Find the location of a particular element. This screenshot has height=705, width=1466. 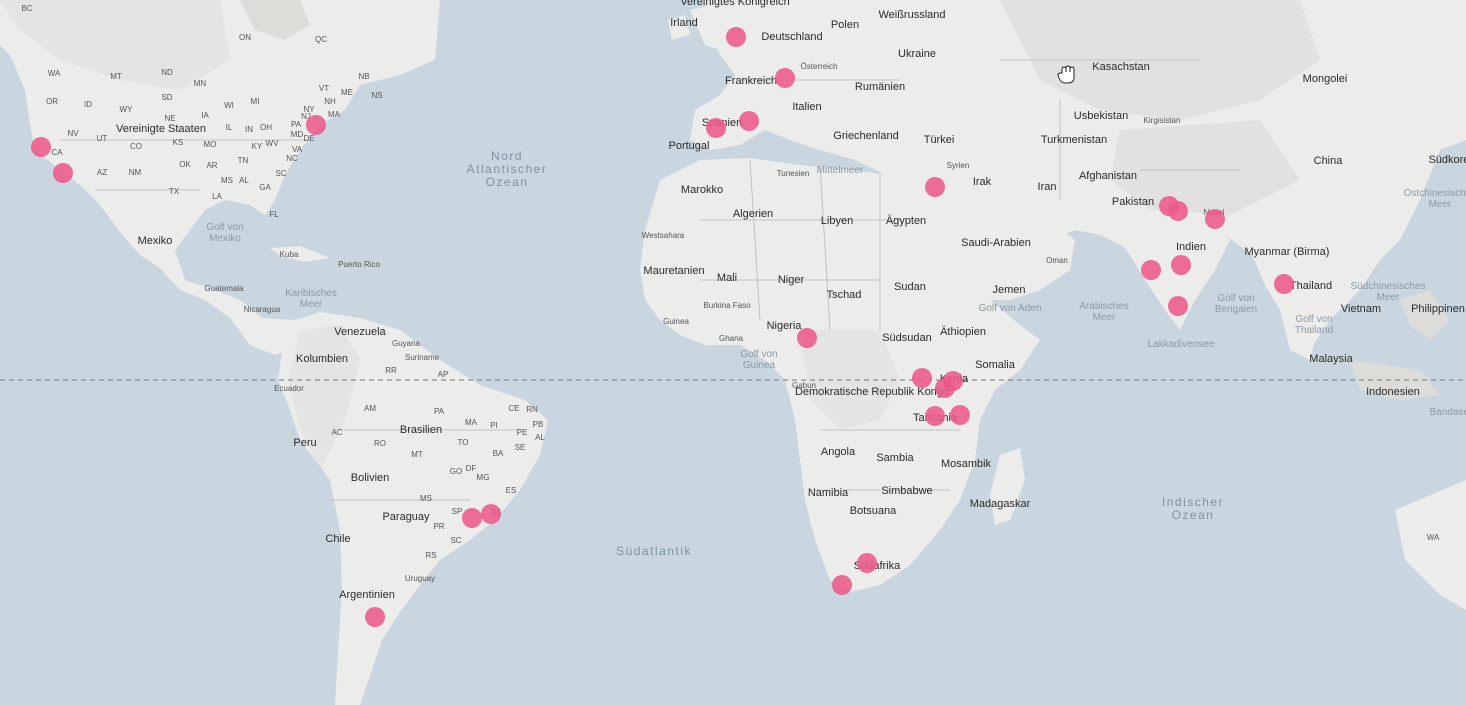

marker-argentina is located at coordinates (375, 617).